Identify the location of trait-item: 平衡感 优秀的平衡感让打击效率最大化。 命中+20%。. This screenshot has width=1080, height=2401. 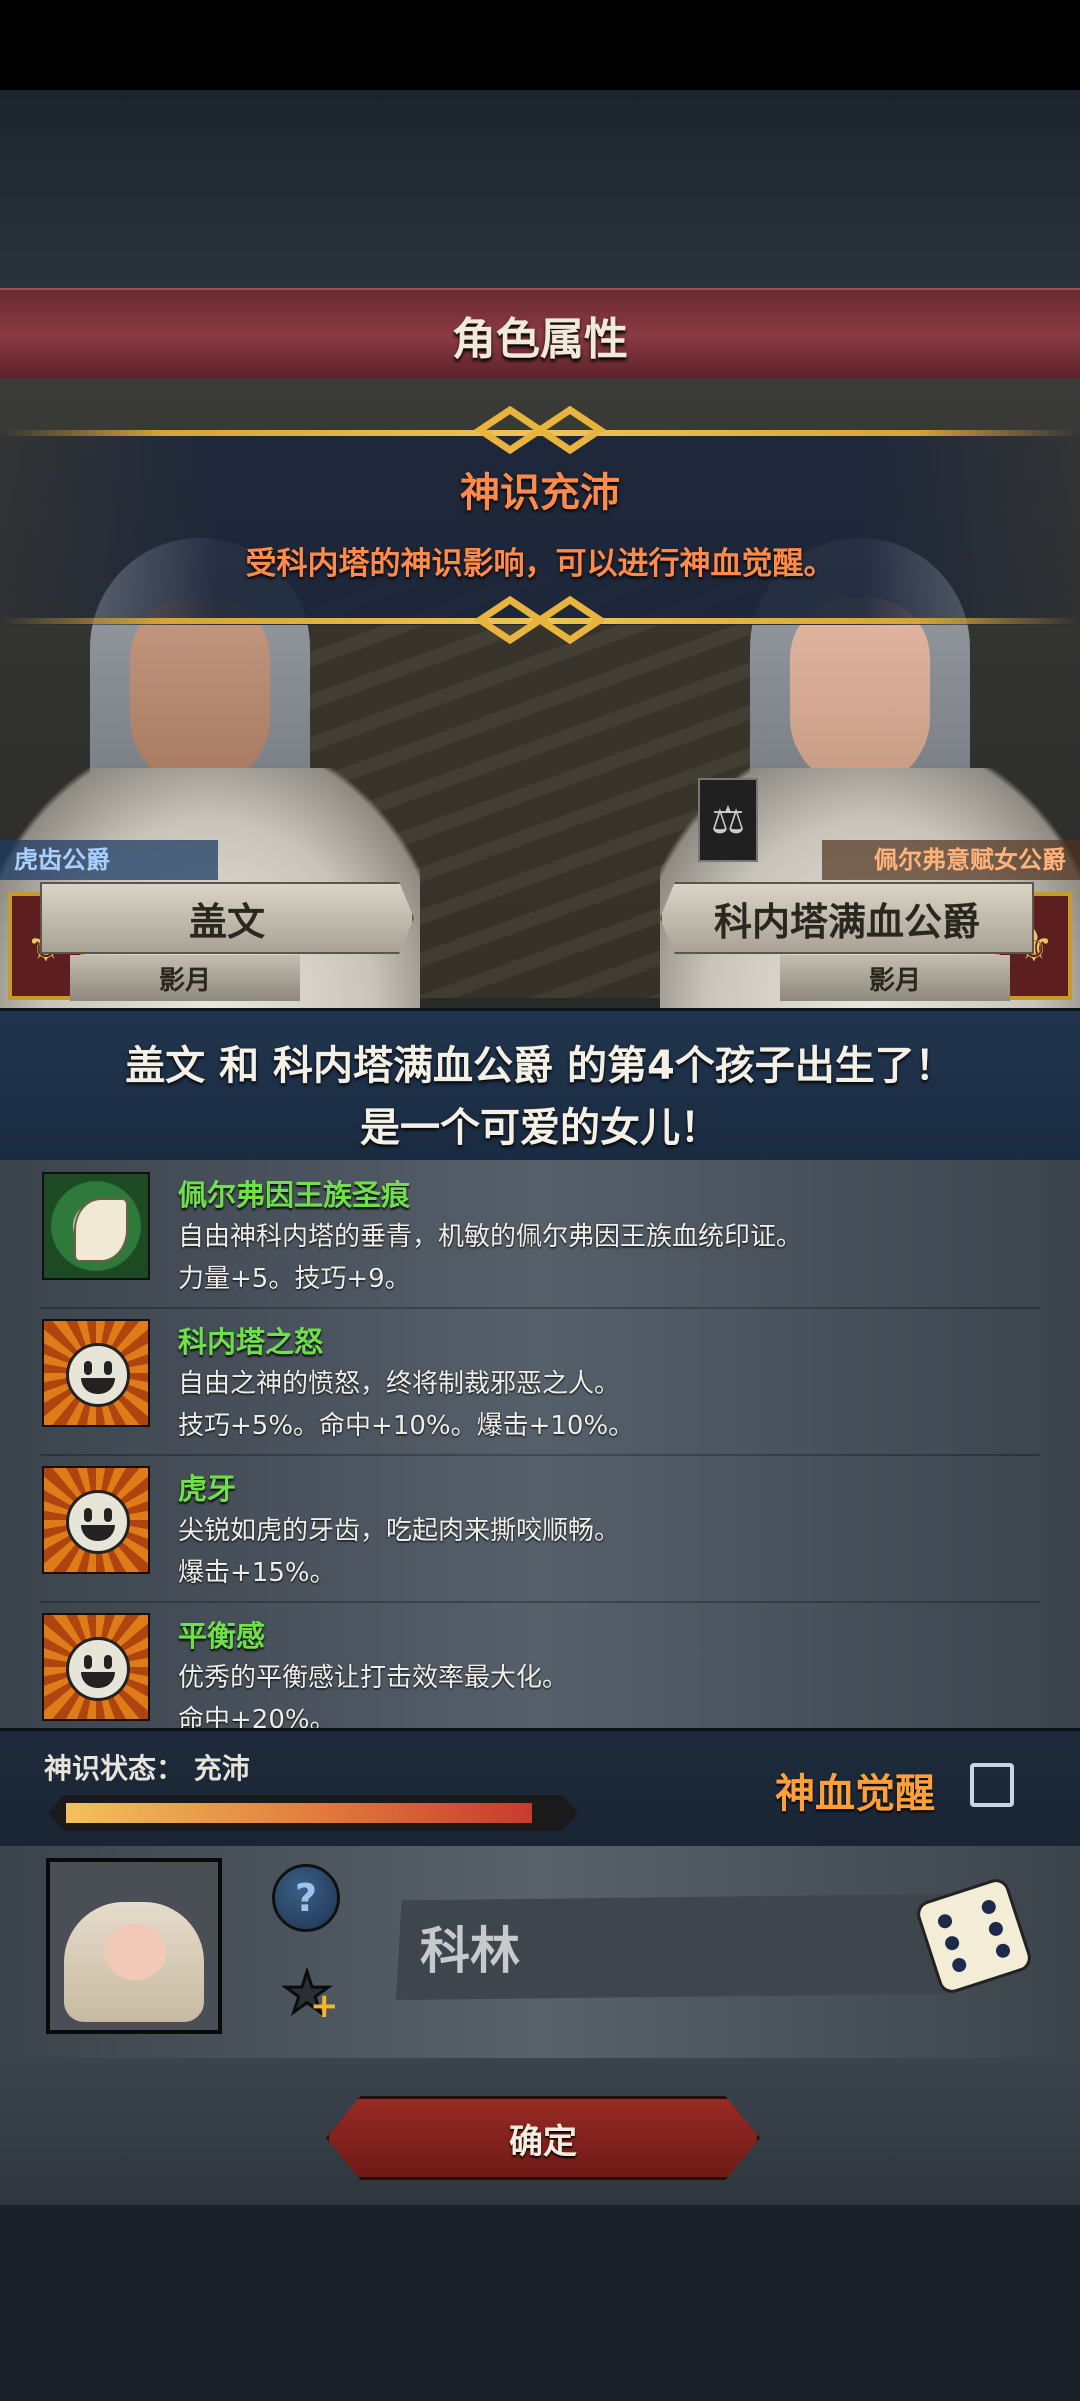
(540, 1665).